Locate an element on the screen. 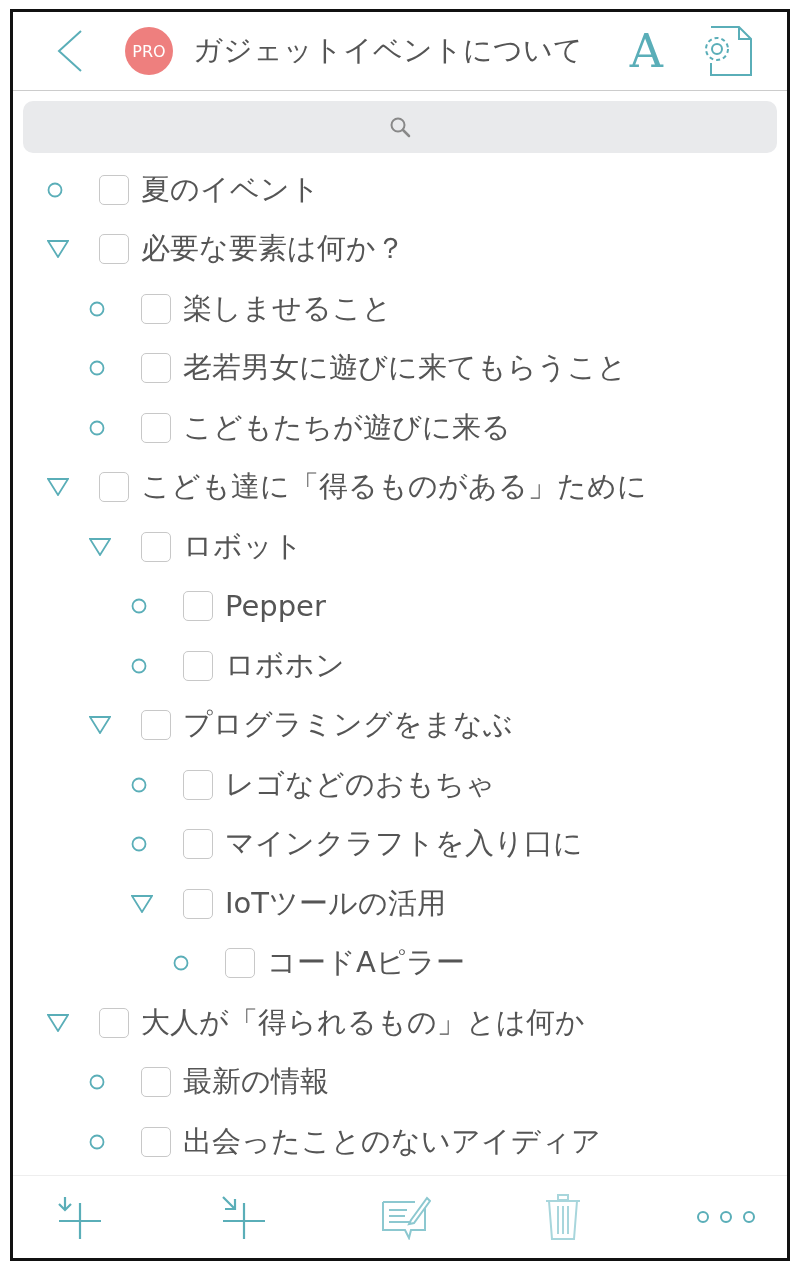  outline-item-text: マインクラフトを入り口に is located at coordinates (404, 844).